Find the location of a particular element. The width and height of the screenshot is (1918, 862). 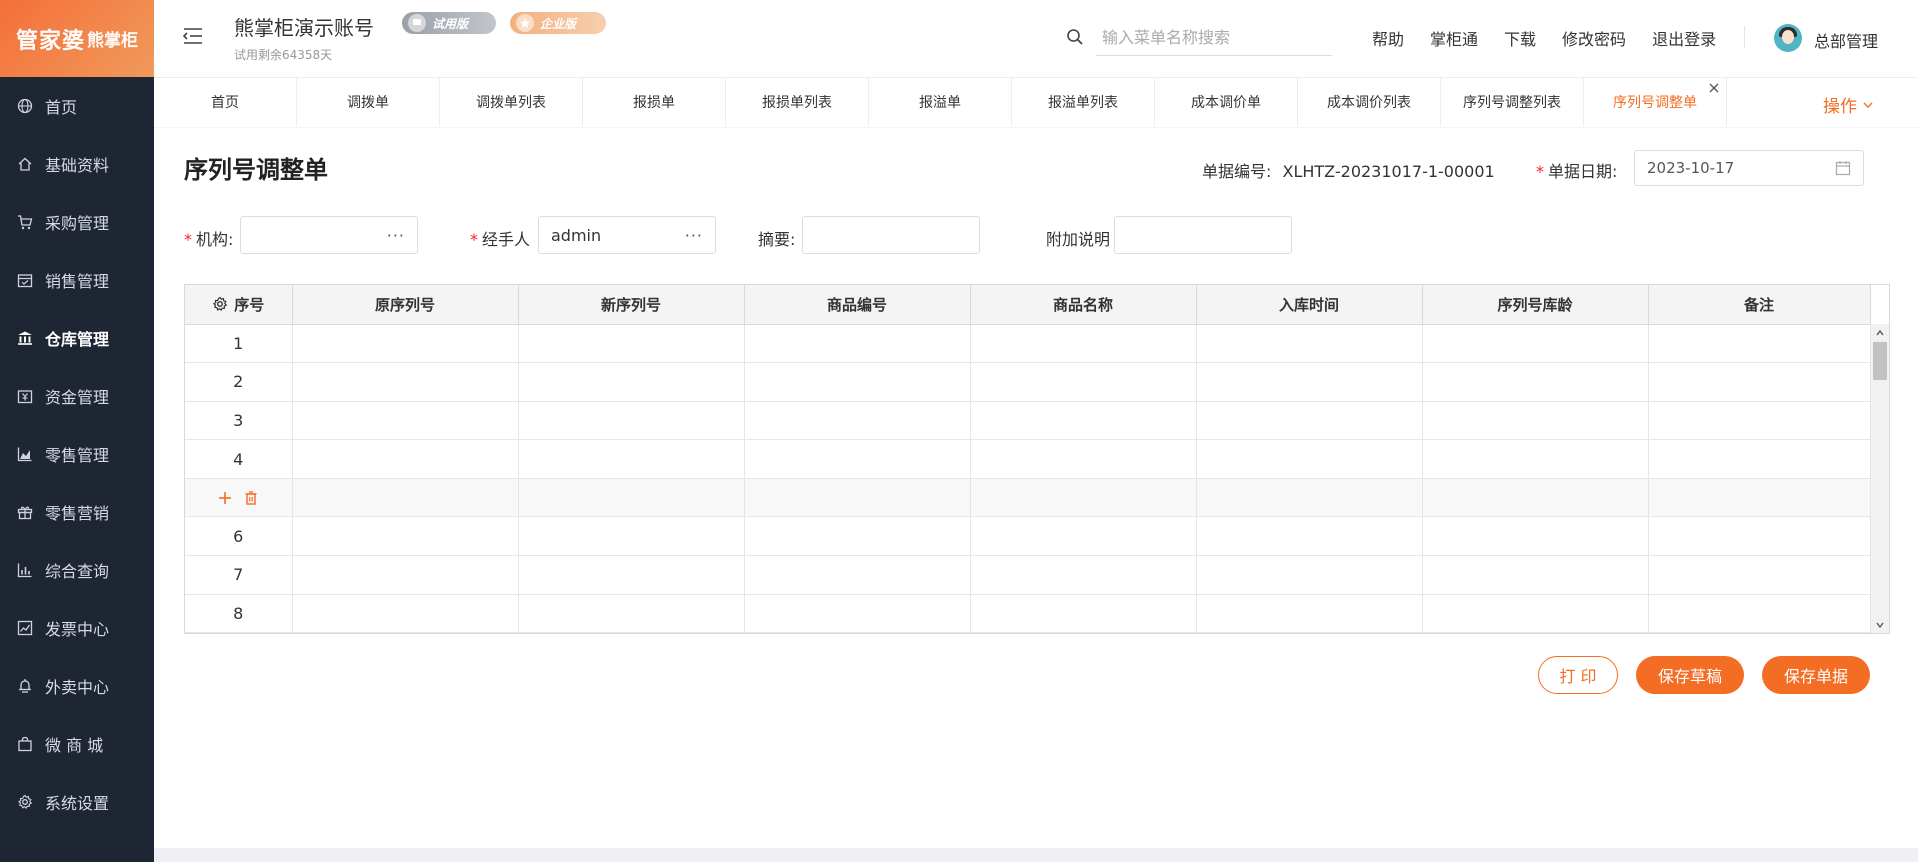

download-link: 下载 is located at coordinates (1520, 38).